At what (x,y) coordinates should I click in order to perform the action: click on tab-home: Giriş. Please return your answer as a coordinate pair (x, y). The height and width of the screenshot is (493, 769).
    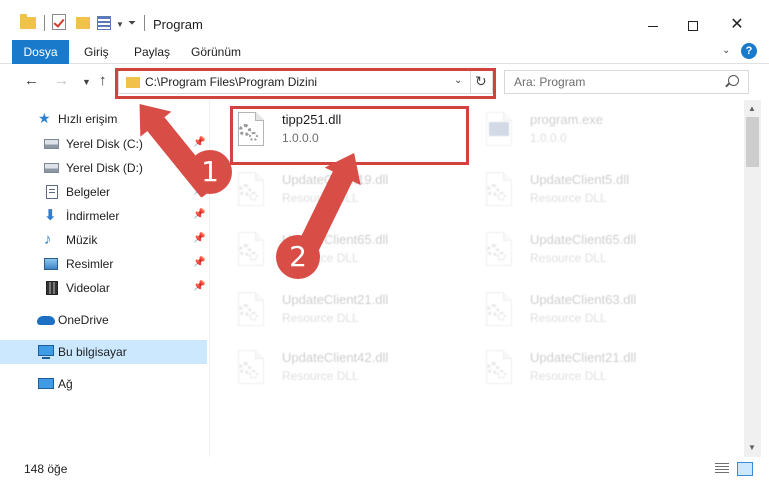
    Looking at the image, I should click on (96, 52).